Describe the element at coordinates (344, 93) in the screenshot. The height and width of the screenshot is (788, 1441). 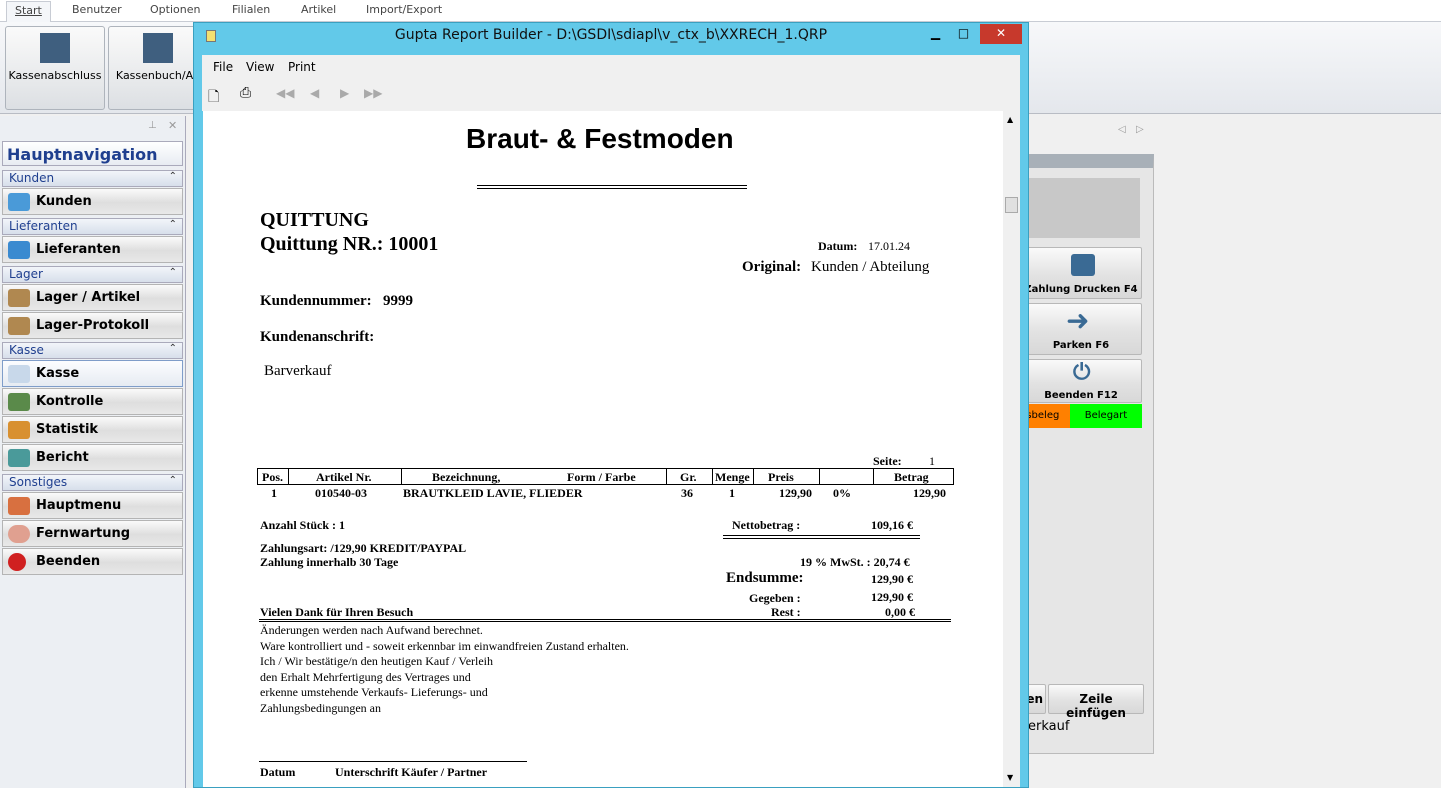
I see `next-page-icon: ▶` at that location.